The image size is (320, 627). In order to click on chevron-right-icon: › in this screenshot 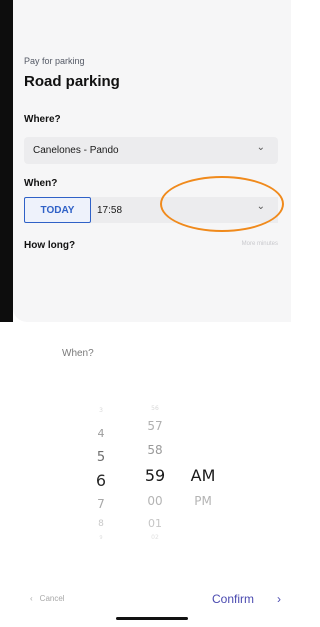, I will do `click(279, 599)`.